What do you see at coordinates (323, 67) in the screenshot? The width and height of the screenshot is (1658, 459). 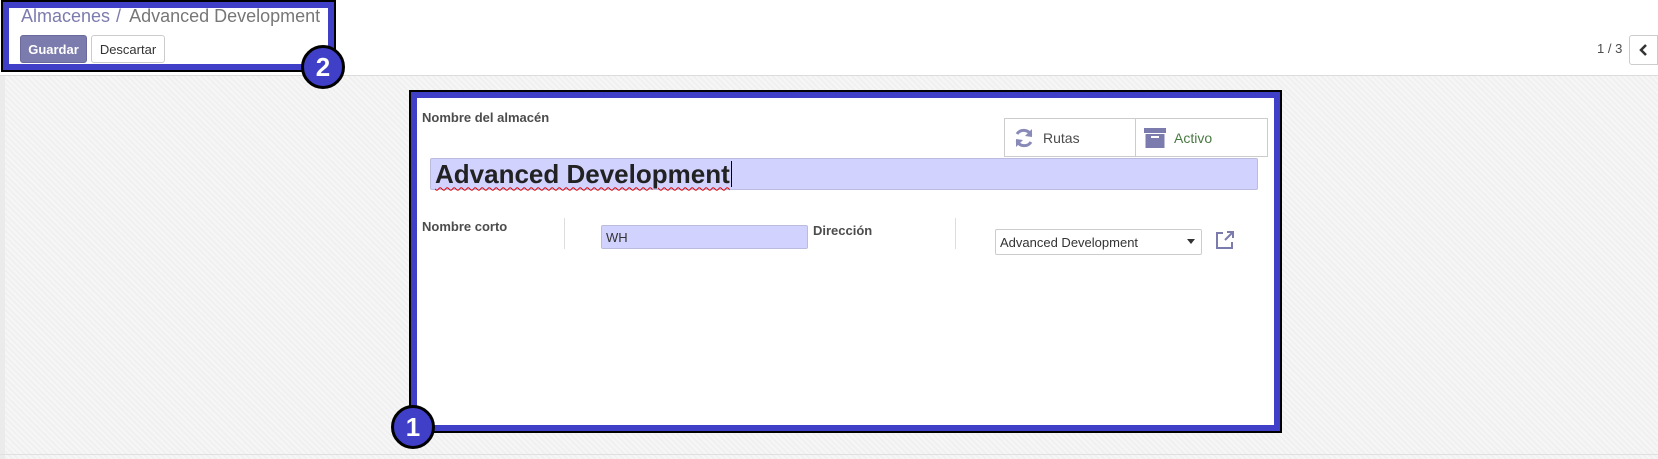 I see `annotation-badge-2: 2` at bounding box center [323, 67].